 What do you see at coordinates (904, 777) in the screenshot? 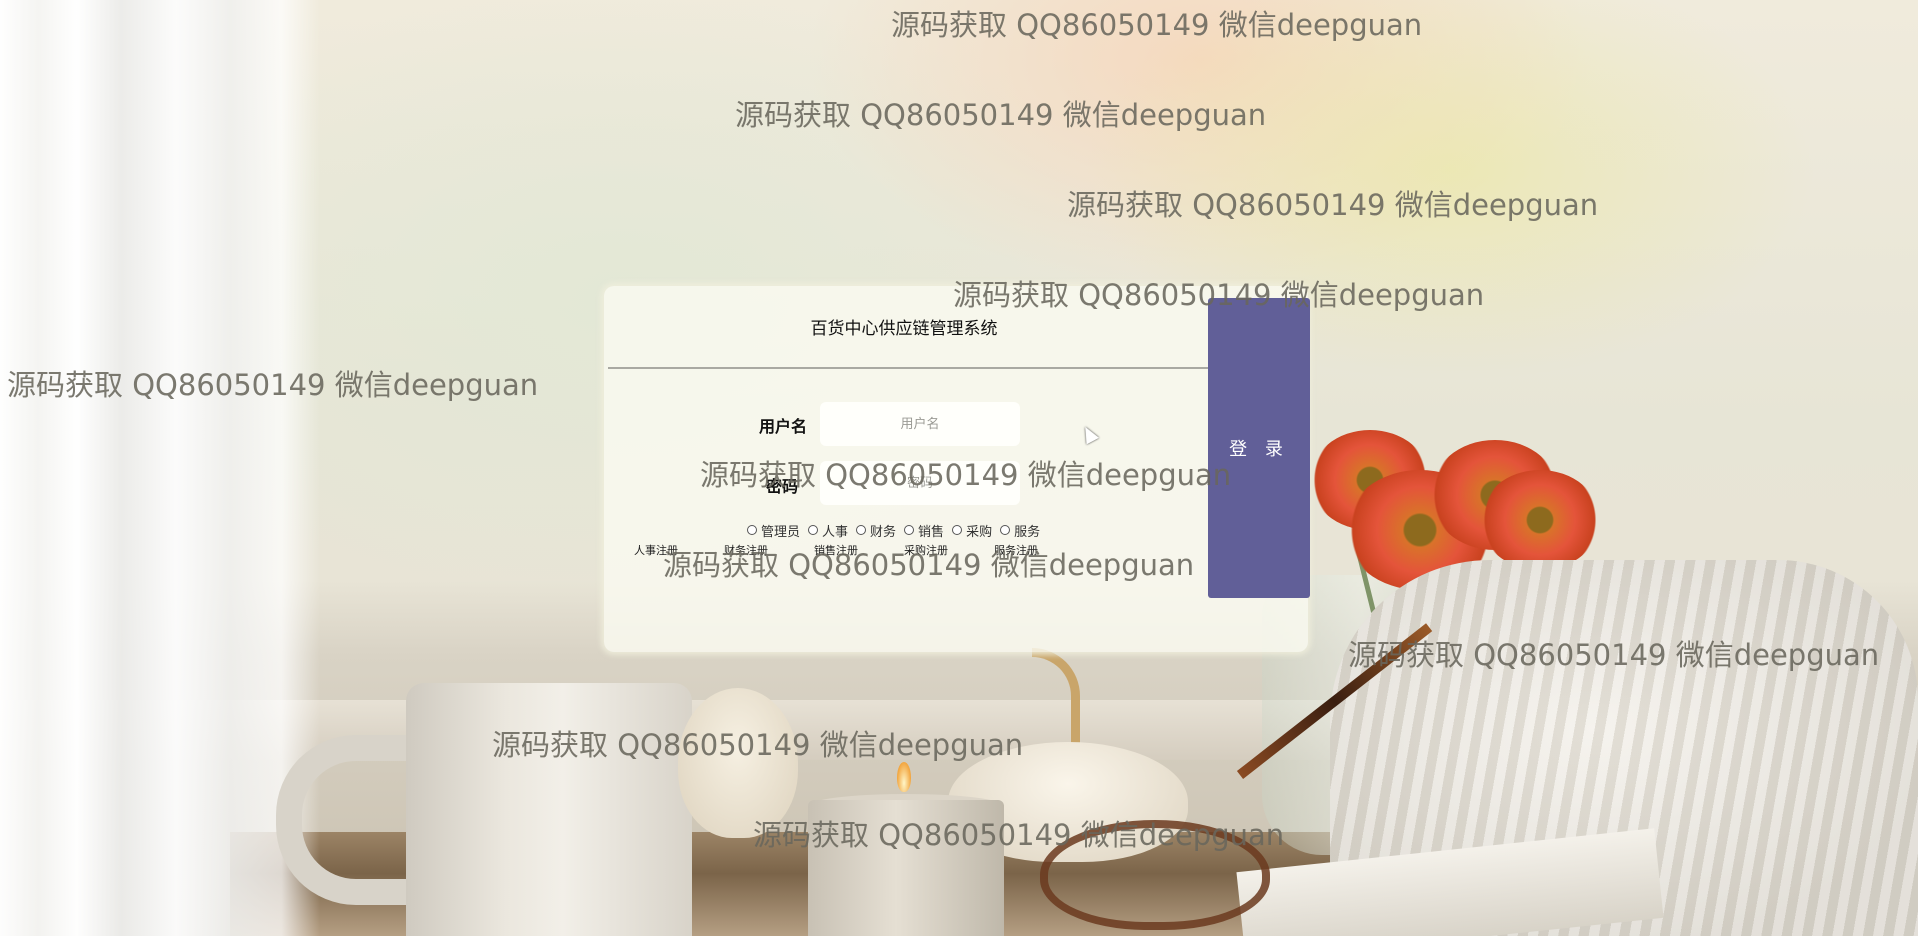
I see `candle-flame-image` at bounding box center [904, 777].